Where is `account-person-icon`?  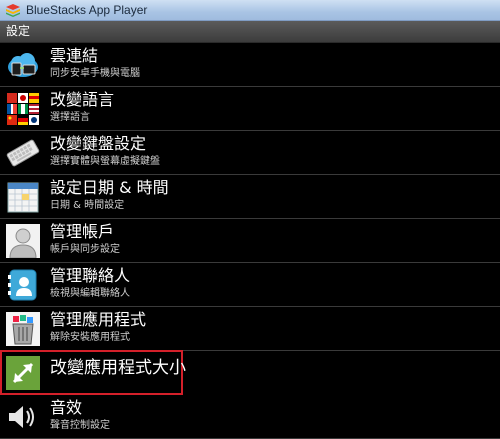 account-person-icon is located at coordinates (23, 241).